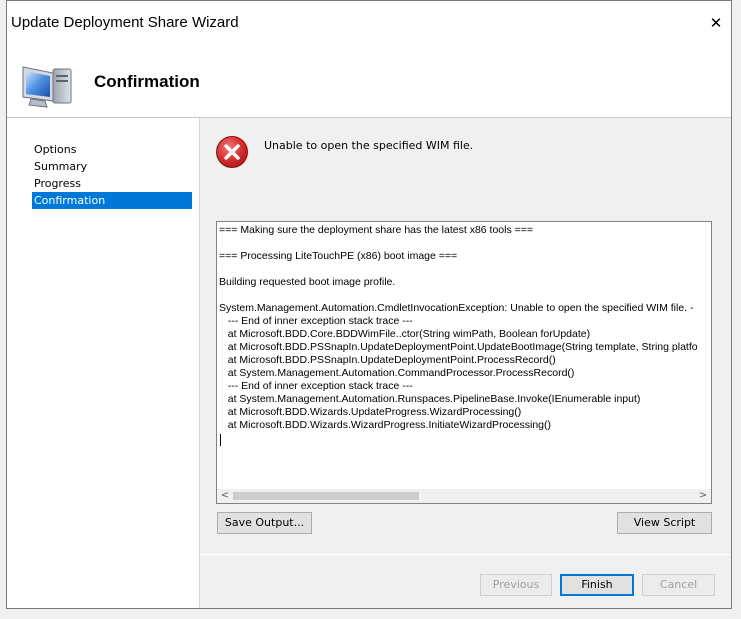 The image size is (741, 619). I want to click on finish-button: Finish, so click(597, 585).